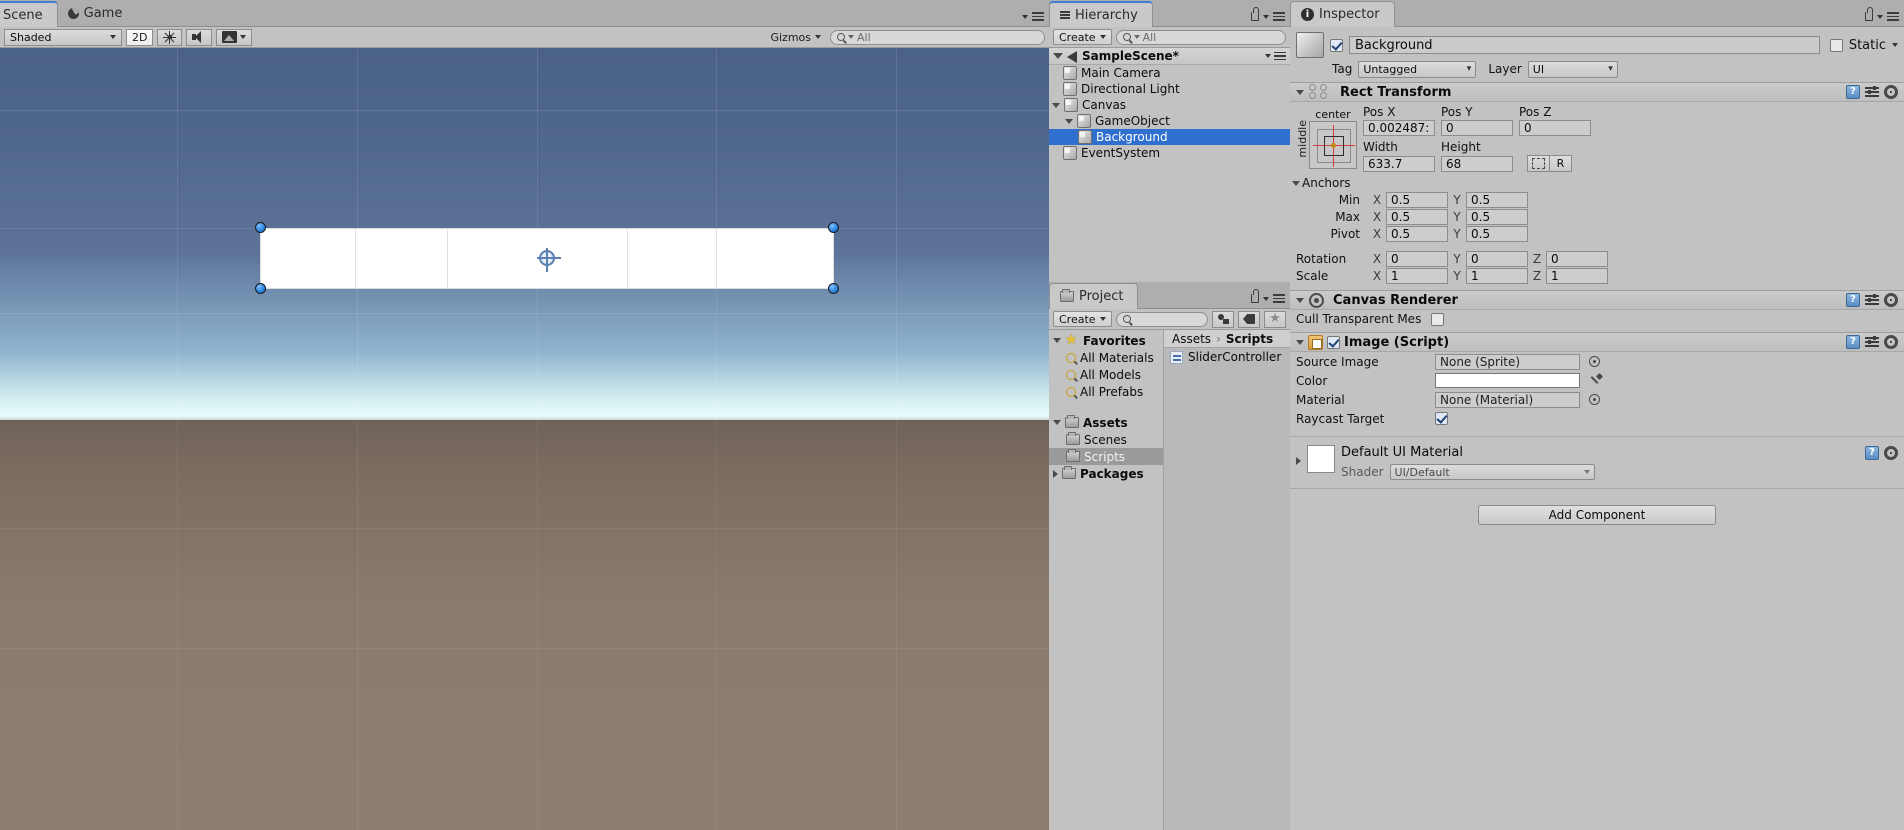  I want to click on resize-handle-bottom-right, so click(833, 288).